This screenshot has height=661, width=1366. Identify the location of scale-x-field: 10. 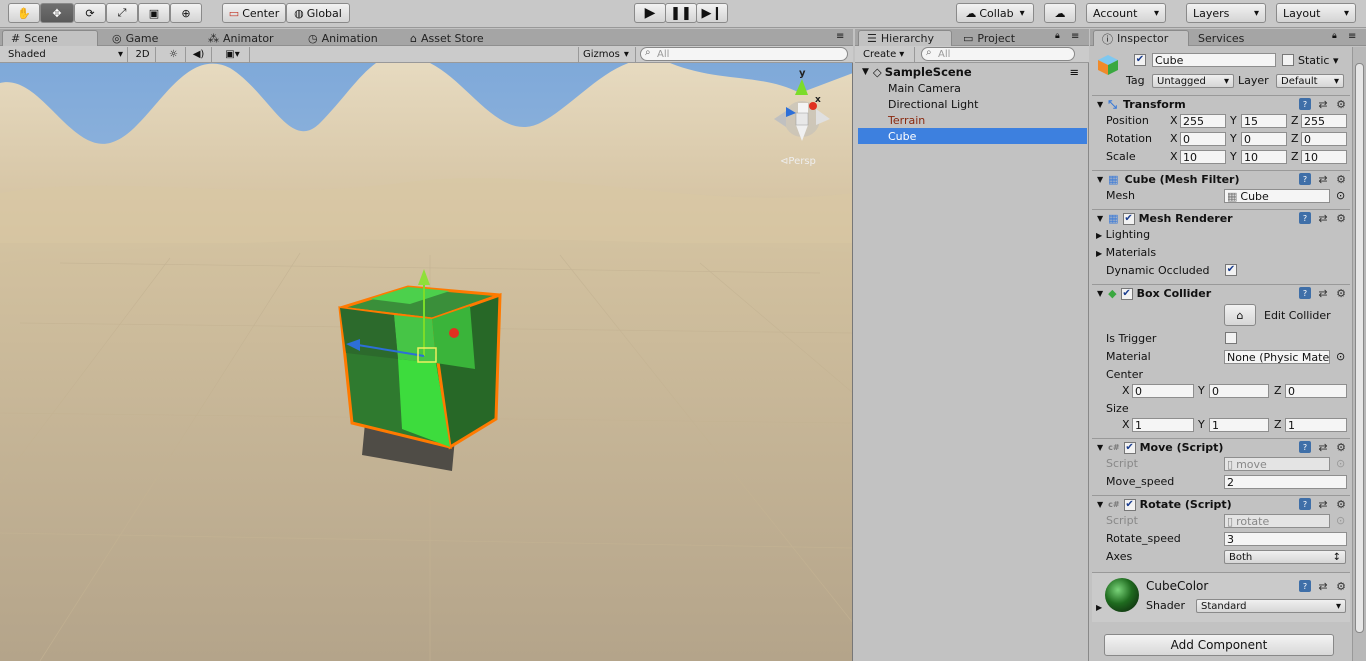
(1203, 157).